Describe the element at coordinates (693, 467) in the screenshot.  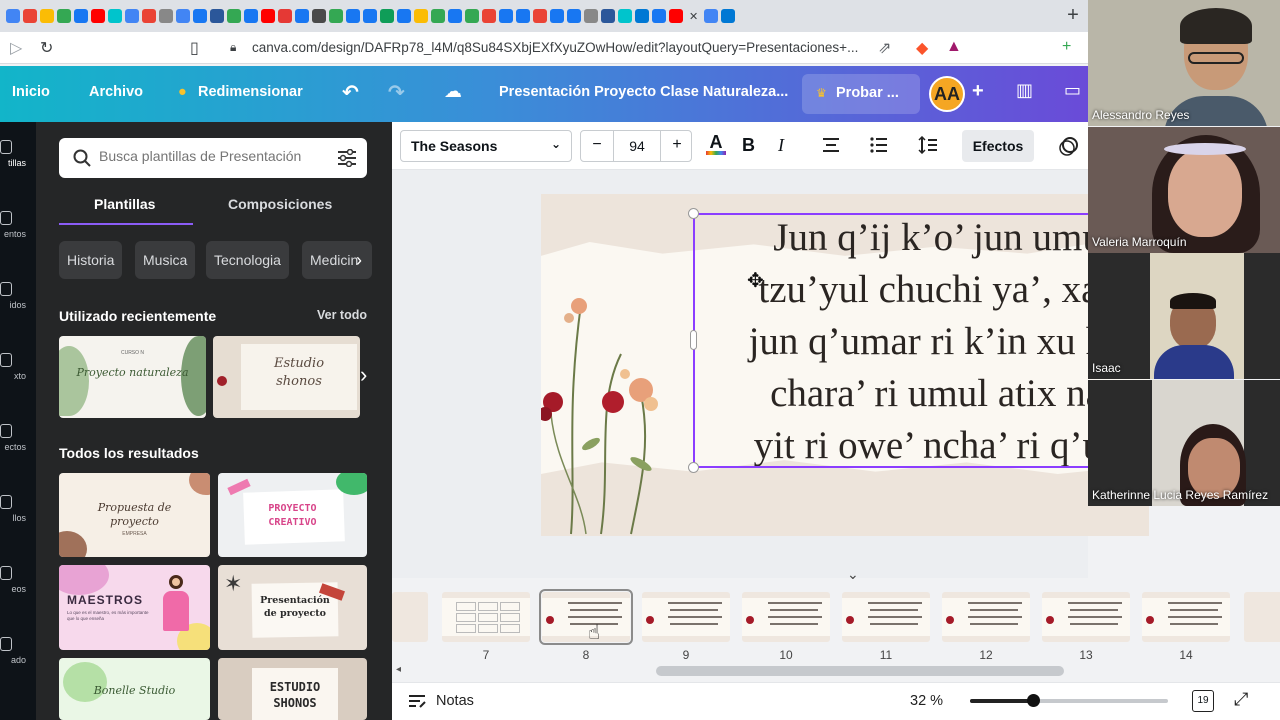
I see `resize-handle-bottom` at that location.